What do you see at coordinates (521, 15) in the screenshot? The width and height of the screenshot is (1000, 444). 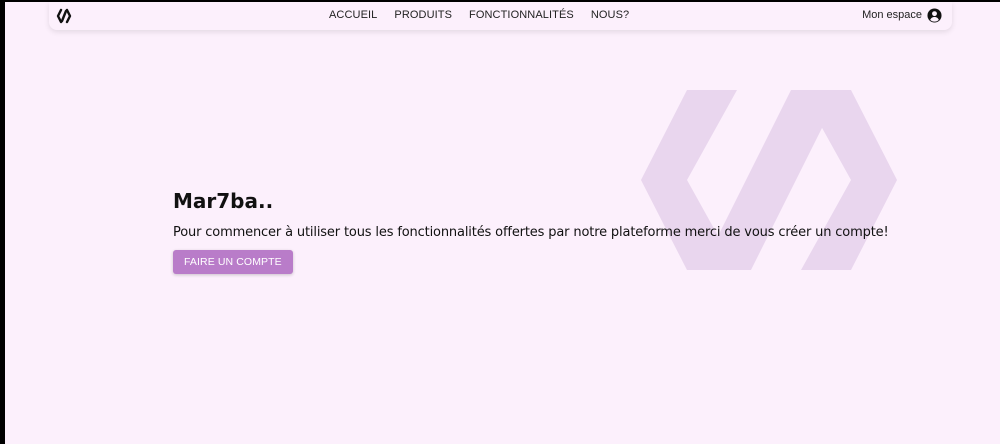 I see `nav-link-fonctionnalites: FONCTIONNALITÉS` at bounding box center [521, 15].